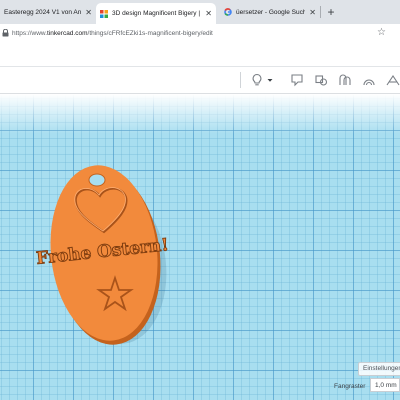 The width and height of the screenshot is (400, 400). I want to click on note-icon, so click(297, 80).